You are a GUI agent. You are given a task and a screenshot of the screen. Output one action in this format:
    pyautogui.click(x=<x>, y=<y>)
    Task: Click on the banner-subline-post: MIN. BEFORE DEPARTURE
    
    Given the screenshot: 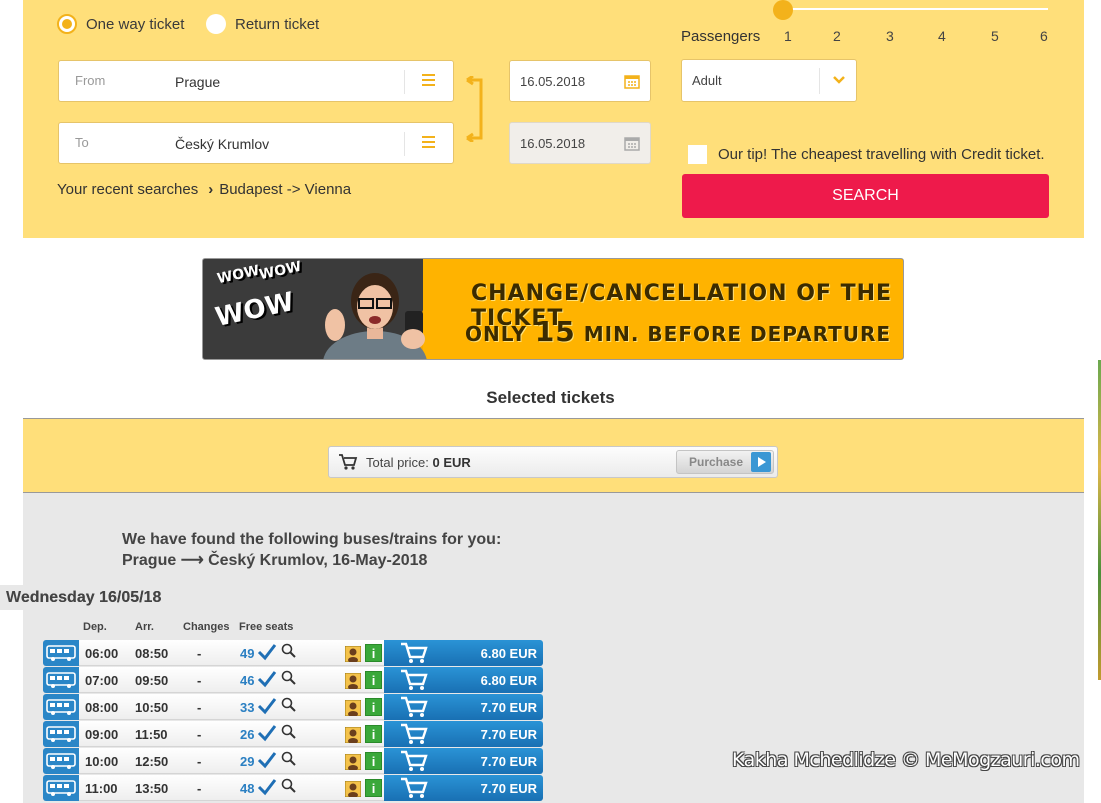 What is the action you would take?
    pyautogui.click(x=737, y=334)
    